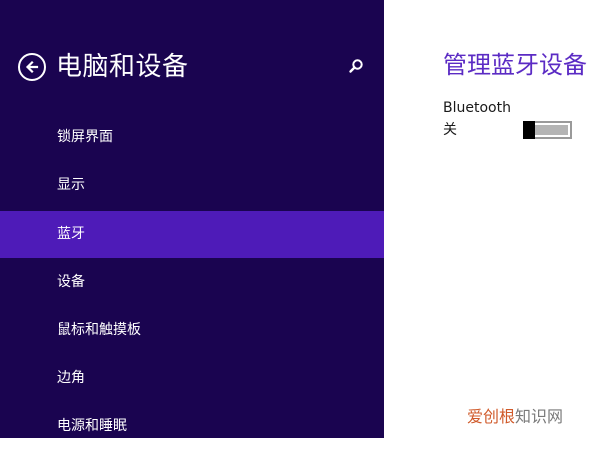  Describe the element at coordinates (477, 108) in the screenshot. I see `bluetooth-label: Bluetooth` at that location.